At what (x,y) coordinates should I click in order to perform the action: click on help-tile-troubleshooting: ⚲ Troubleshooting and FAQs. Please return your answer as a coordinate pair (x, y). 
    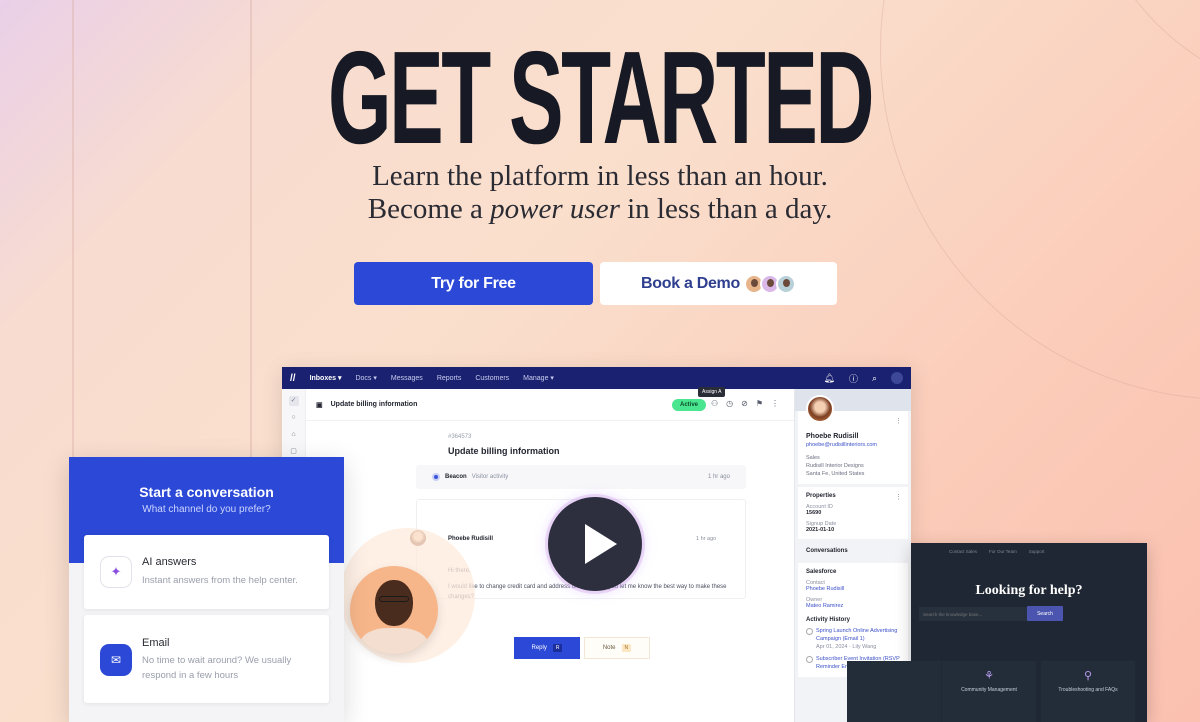
    Looking at the image, I should click on (1088, 691).